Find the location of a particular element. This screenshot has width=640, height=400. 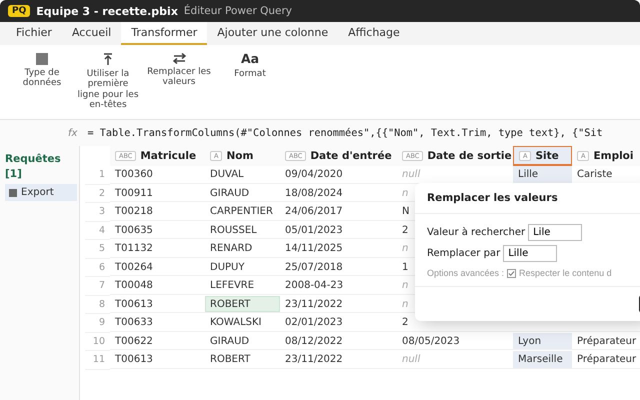

menu-tab: Accueil is located at coordinates (92, 33).